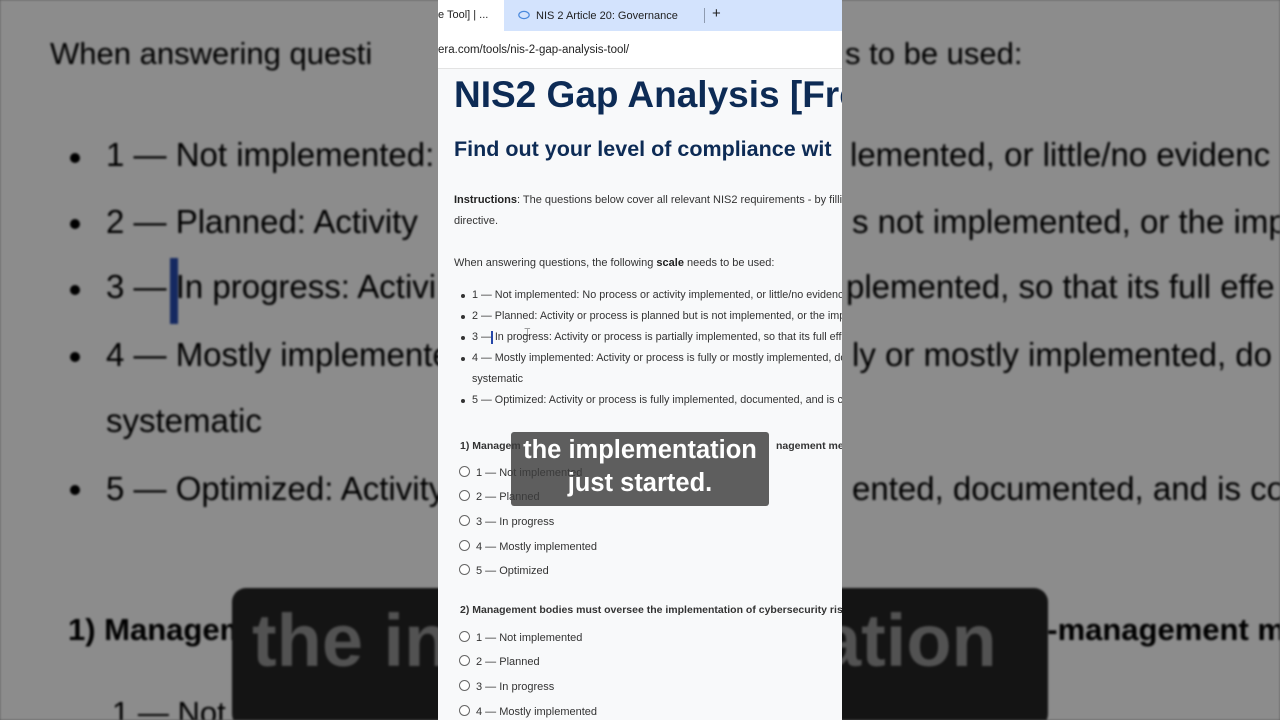  Describe the element at coordinates (262, 221) in the screenshot. I see `bg-text: 2 — Planned: Activity` at that location.